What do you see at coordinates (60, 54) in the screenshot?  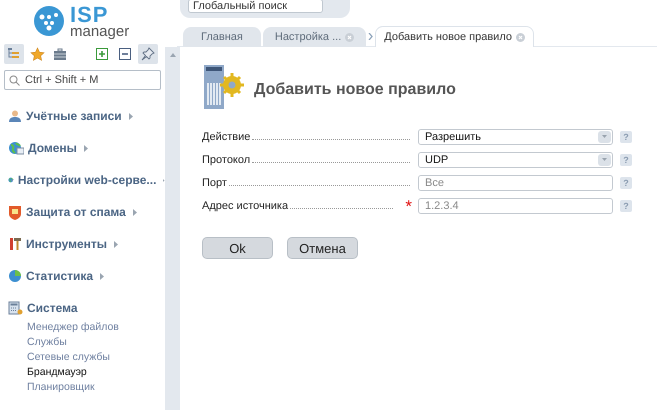 I see `briefcase-icon` at bounding box center [60, 54].